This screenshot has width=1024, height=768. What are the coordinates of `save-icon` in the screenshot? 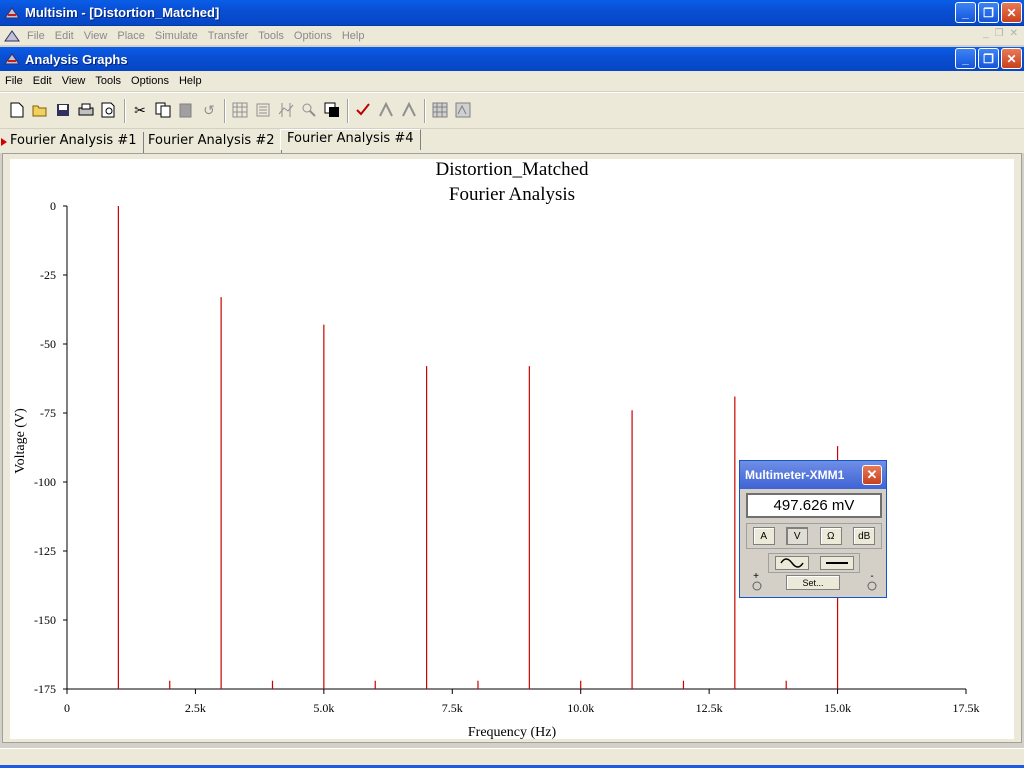 It's located at (63, 110).